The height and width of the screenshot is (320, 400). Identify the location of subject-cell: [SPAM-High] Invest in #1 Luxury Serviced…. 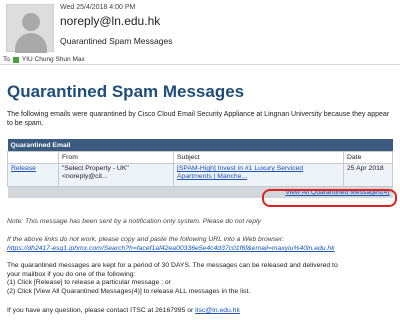
(258, 175).